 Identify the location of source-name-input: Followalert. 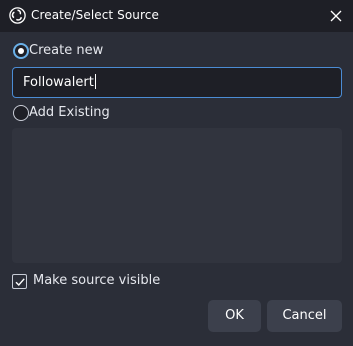
(177, 82).